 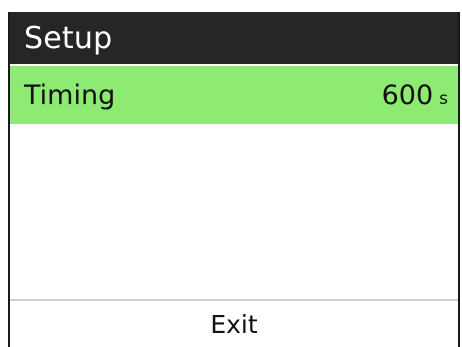 What do you see at coordinates (407, 95) in the screenshot?
I see `menu-item-value: 600` at bounding box center [407, 95].